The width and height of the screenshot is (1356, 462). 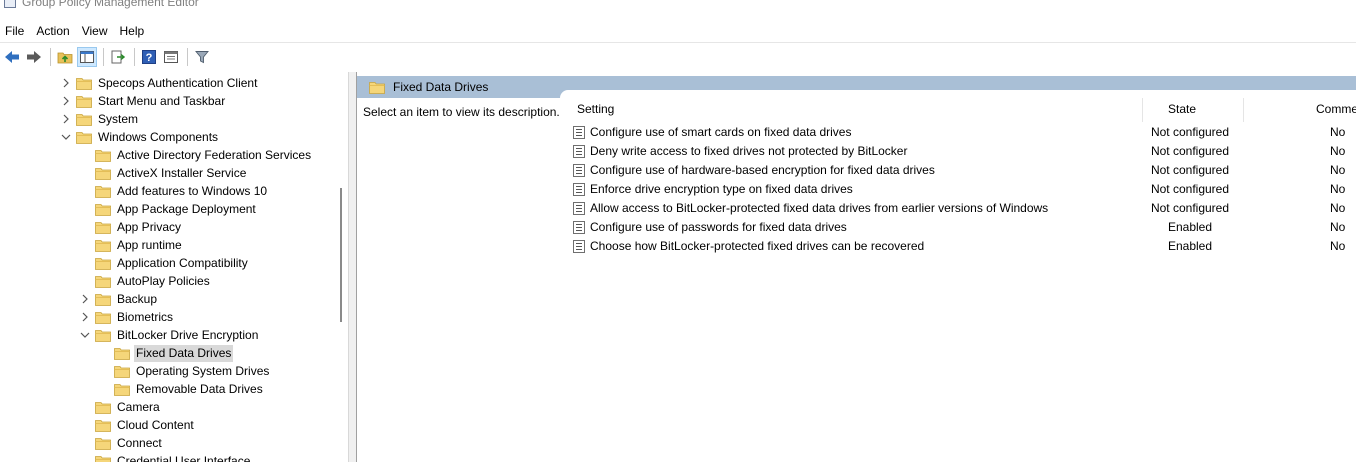 I want to click on up-folder-icon, so click(x=65, y=57).